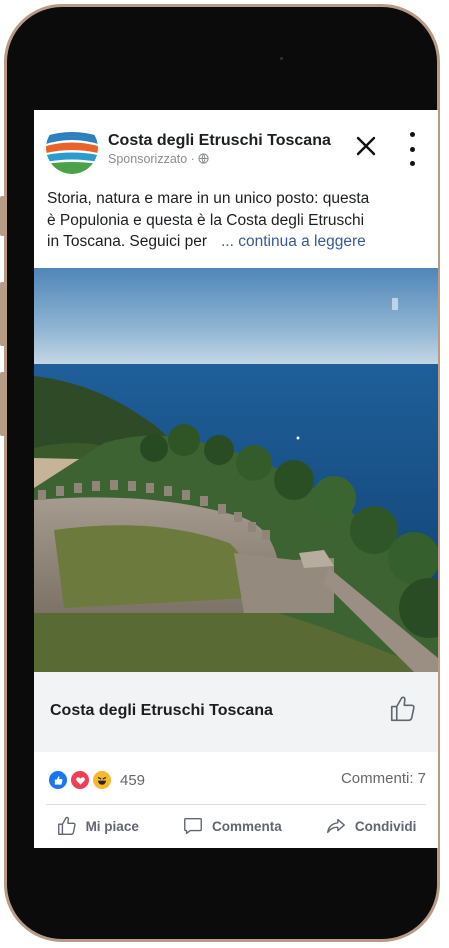  I want to click on comment-button-label: Commenta, so click(246, 826).